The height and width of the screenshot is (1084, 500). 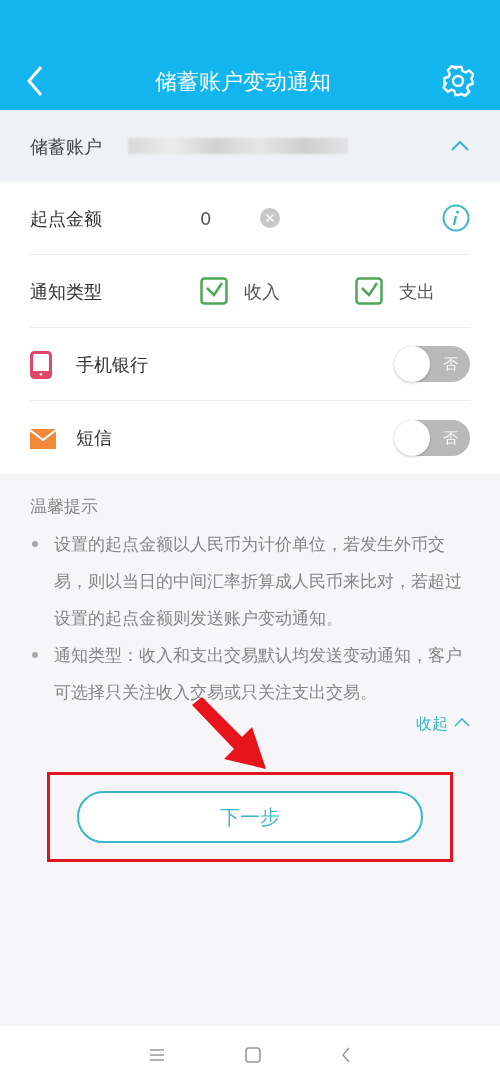 What do you see at coordinates (253, 1055) in the screenshot?
I see `home-icon` at bounding box center [253, 1055].